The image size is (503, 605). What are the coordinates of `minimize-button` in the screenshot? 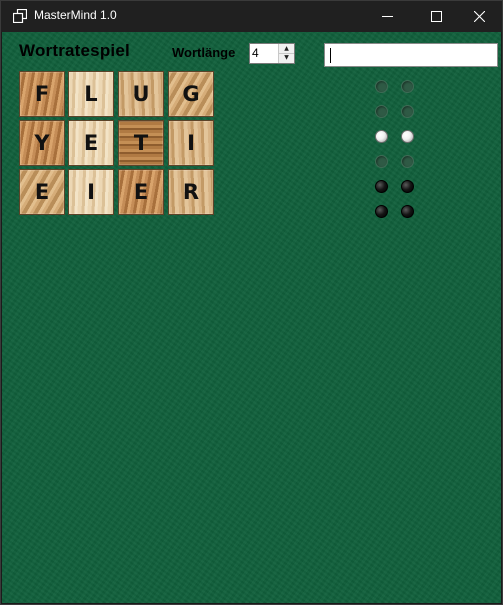 It's located at (387, 16).